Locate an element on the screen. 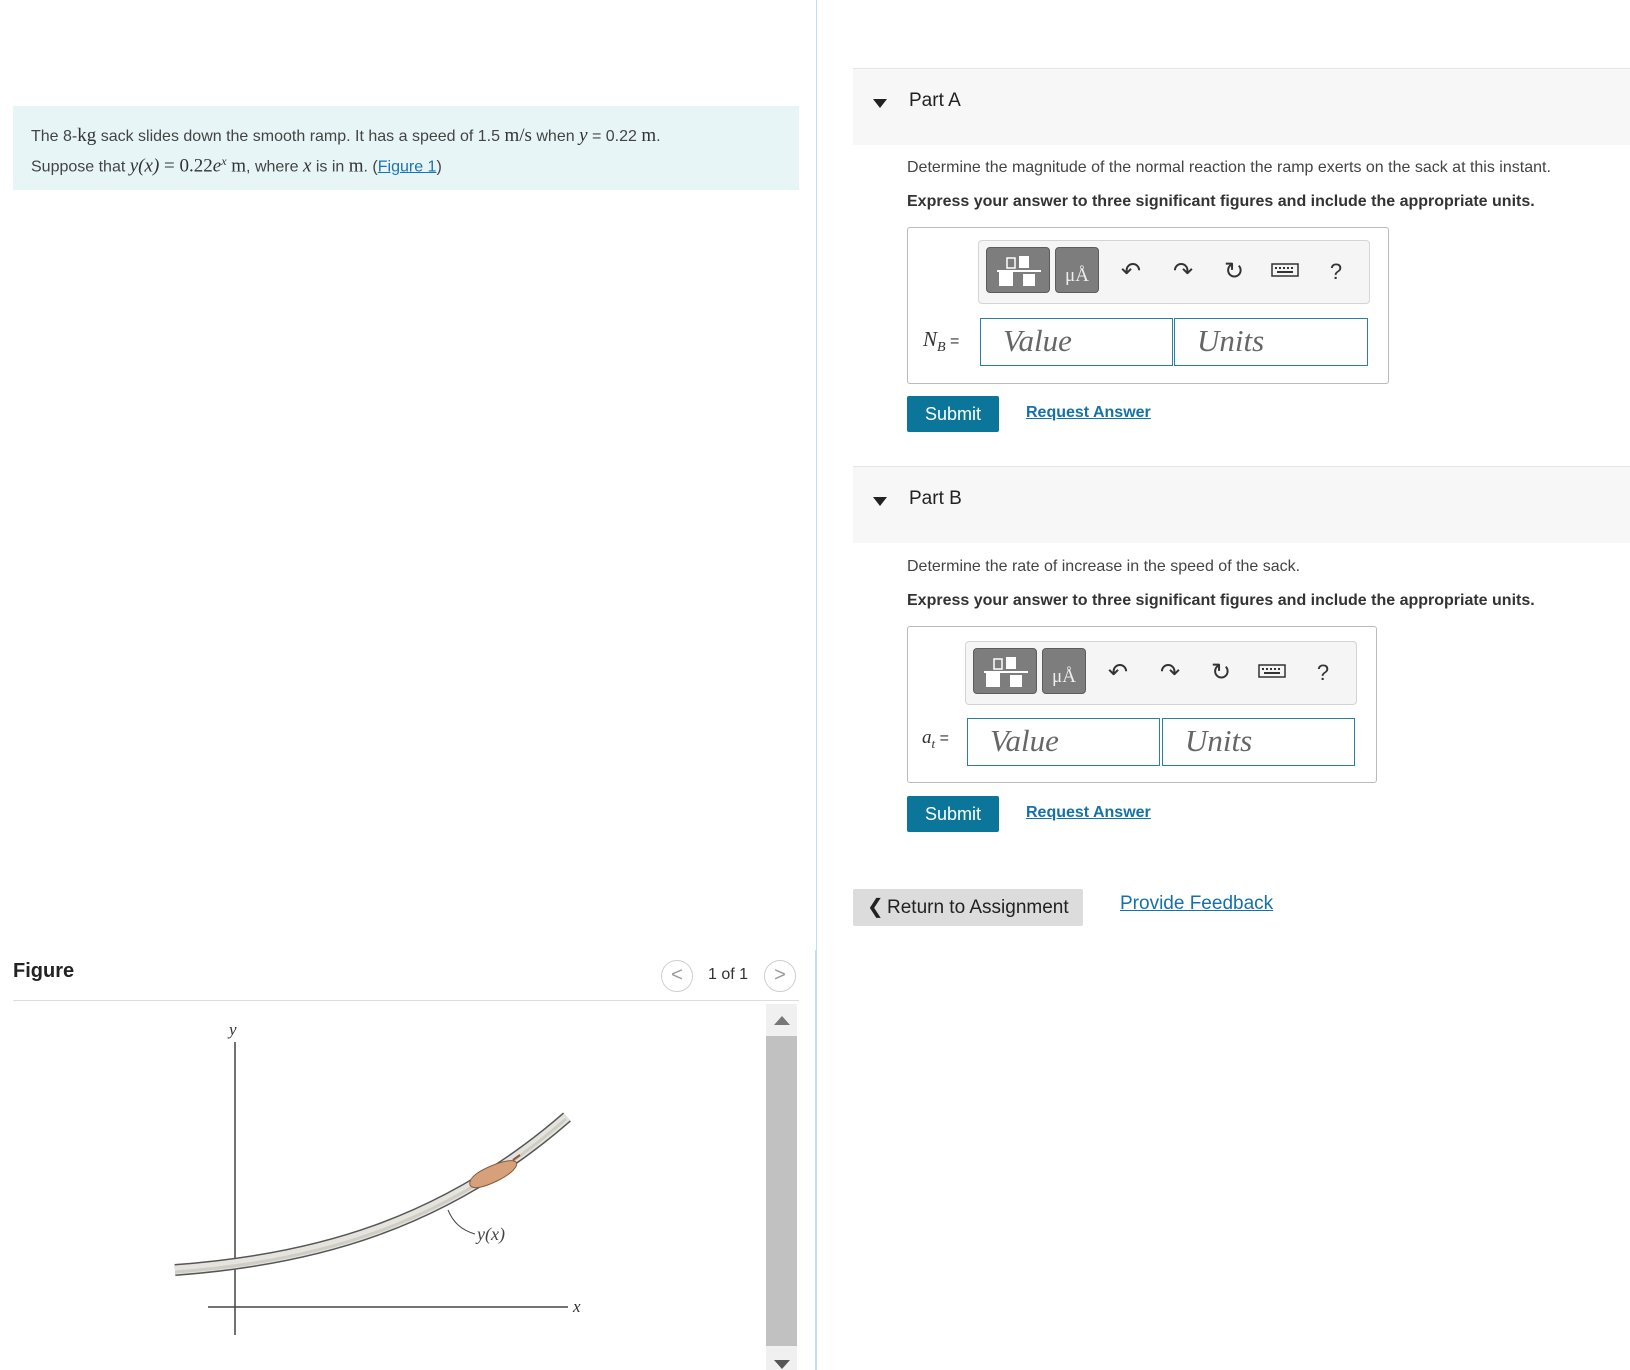 The image size is (1630, 1370). scroll-up-arrow is located at coordinates (782, 1020).